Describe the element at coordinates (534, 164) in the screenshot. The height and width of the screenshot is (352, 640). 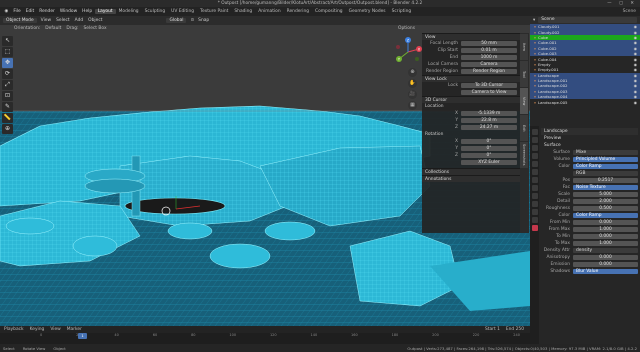
I see `scene-tab-icon` at that location.